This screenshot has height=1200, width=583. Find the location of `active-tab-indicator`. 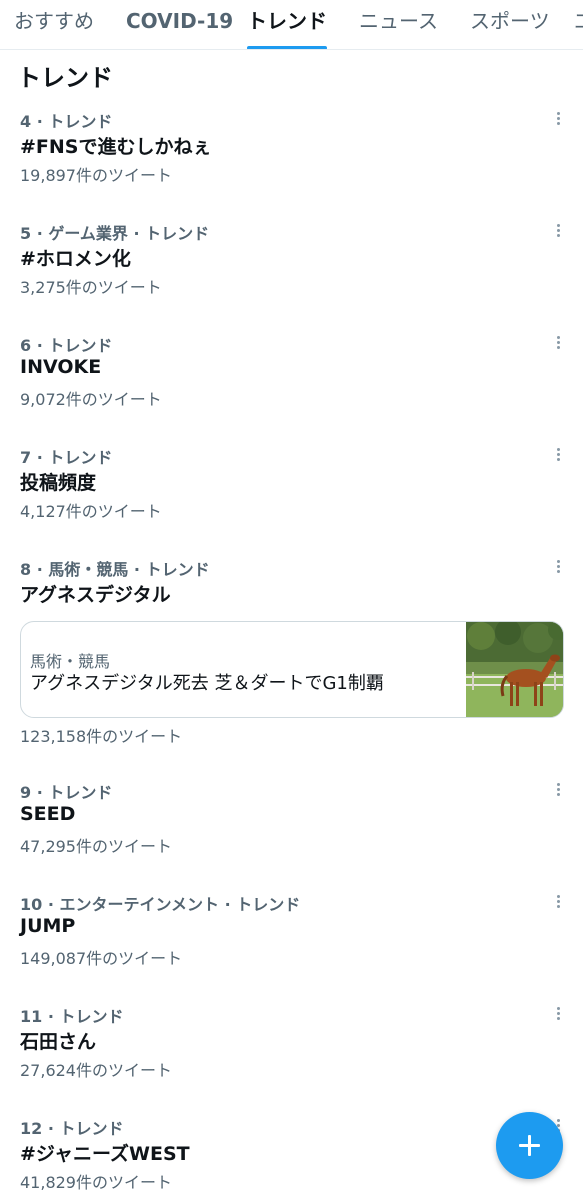

active-tab-indicator is located at coordinates (287, 47).